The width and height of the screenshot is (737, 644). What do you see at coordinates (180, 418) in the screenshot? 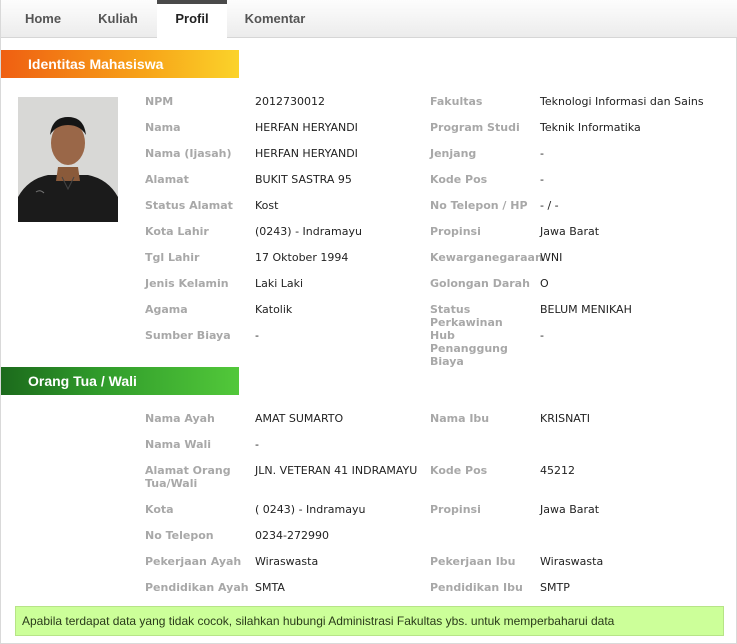
I see `label-nama-ayah: Nama Ayah` at bounding box center [180, 418].